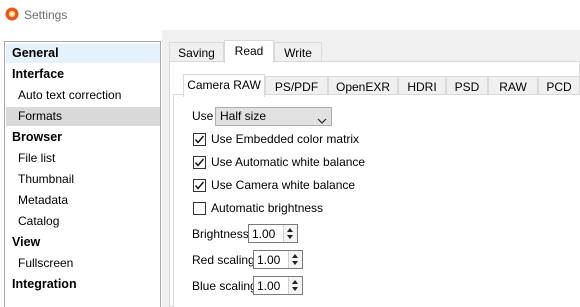 The image size is (580, 307). What do you see at coordinates (224, 286) in the screenshot?
I see `blue-scaling-label: Blue scaling` at bounding box center [224, 286].